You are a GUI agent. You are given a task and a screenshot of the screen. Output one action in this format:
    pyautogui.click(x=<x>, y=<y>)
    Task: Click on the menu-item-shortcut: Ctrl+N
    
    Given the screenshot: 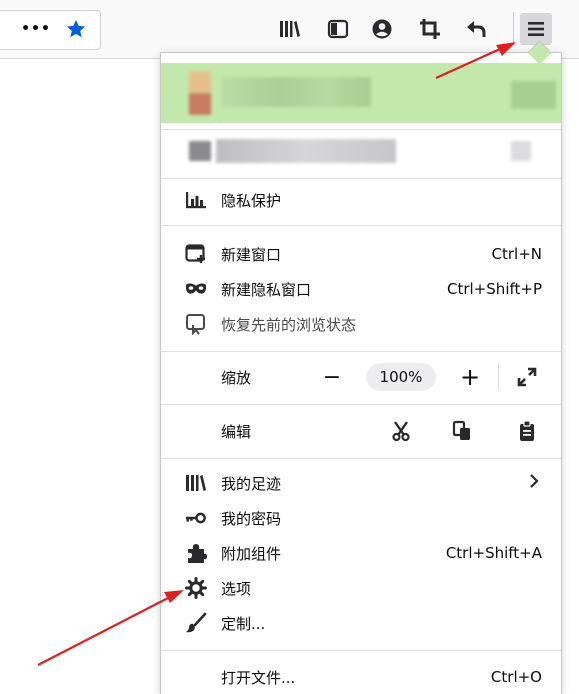 What is the action you would take?
    pyautogui.click(x=516, y=254)
    